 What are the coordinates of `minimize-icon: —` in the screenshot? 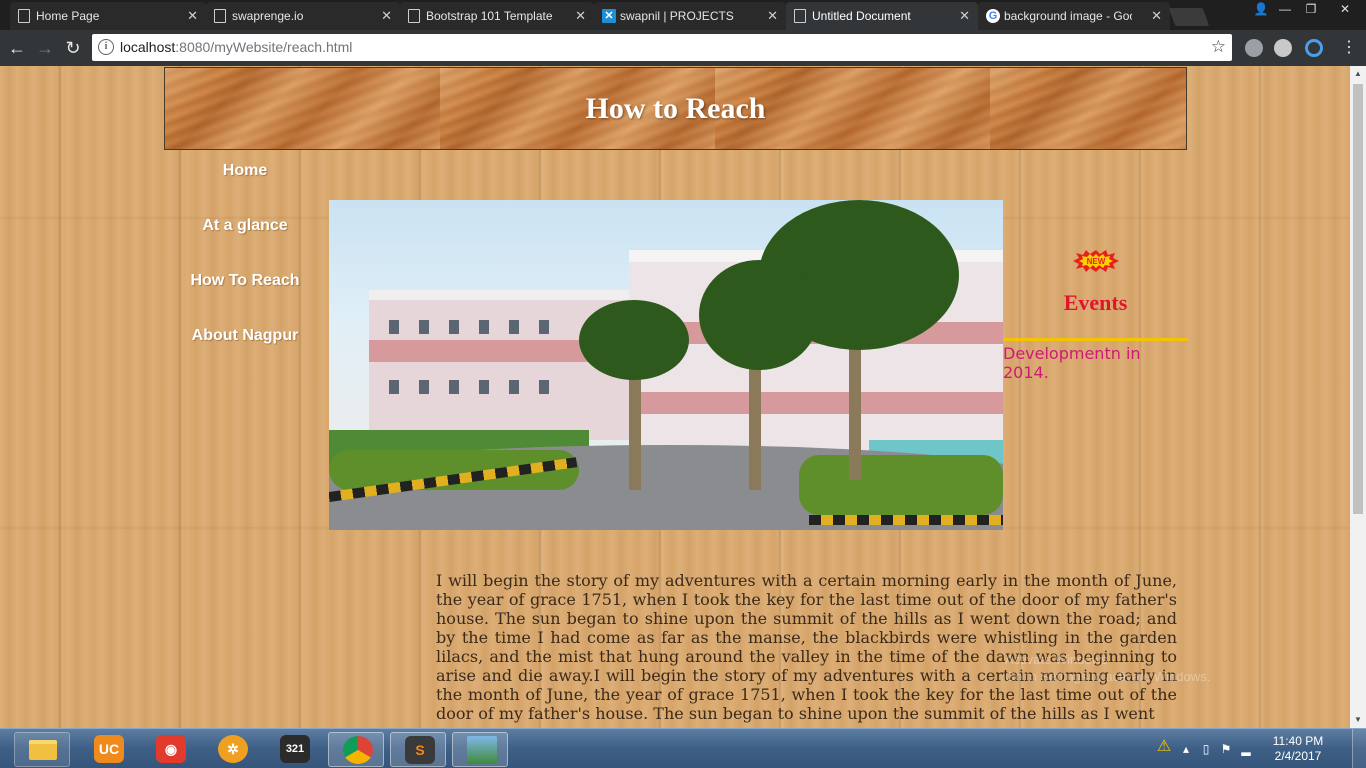 It's located at (1285, 9).